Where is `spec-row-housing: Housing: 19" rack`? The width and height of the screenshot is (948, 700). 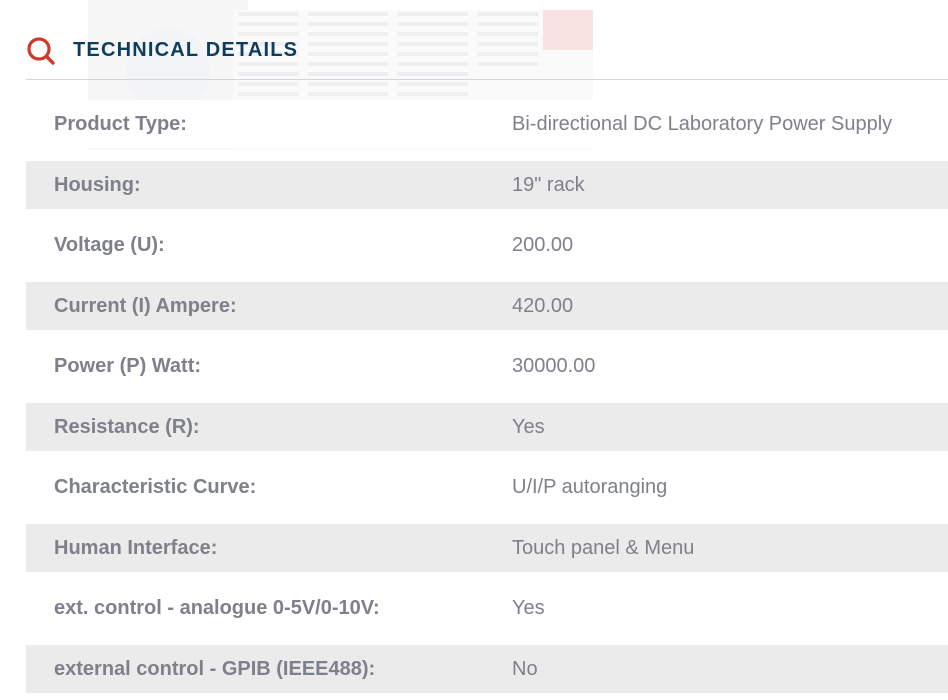 spec-row-housing: Housing: 19" rack is located at coordinates (487, 184).